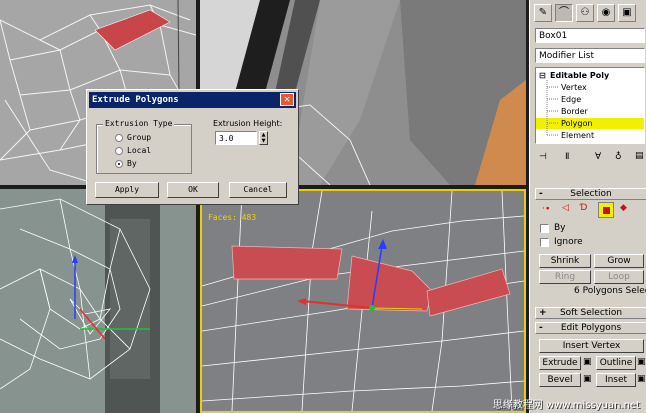 The width and height of the screenshot is (646, 413). I want to click on radio-local-label: Local, so click(139, 150).